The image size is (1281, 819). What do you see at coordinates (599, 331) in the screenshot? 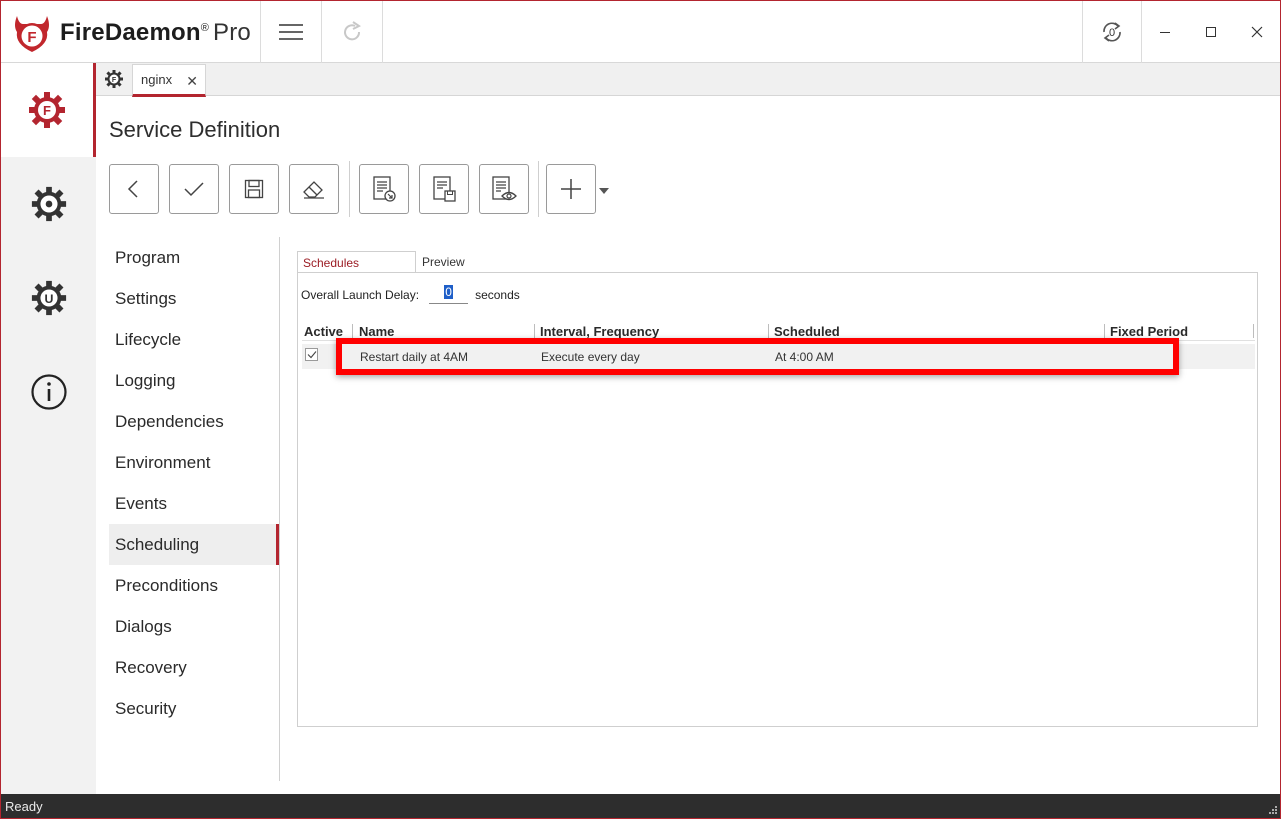
I see `column-header-interval: Interval, Frequency` at bounding box center [599, 331].